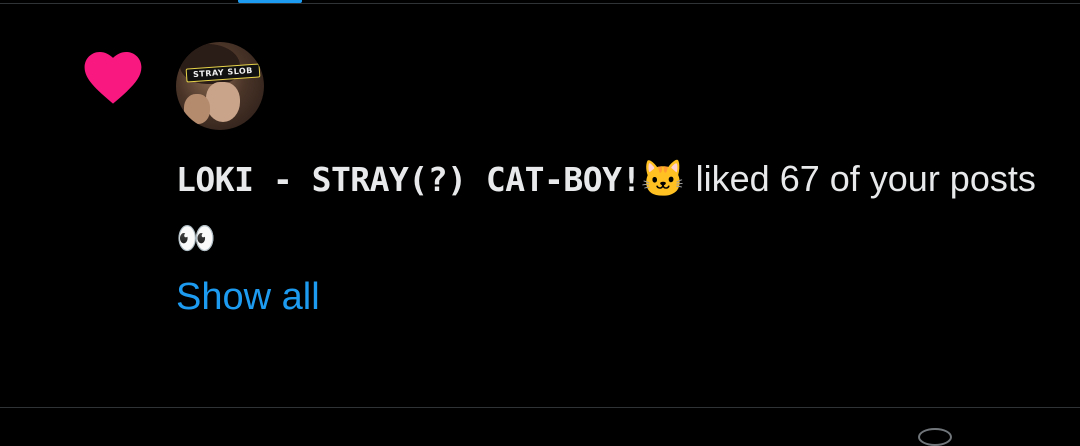  Describe the element at coordinates (196, 238) in the screenshot. I see `eyes-emoji-icon: 👀` at that location.